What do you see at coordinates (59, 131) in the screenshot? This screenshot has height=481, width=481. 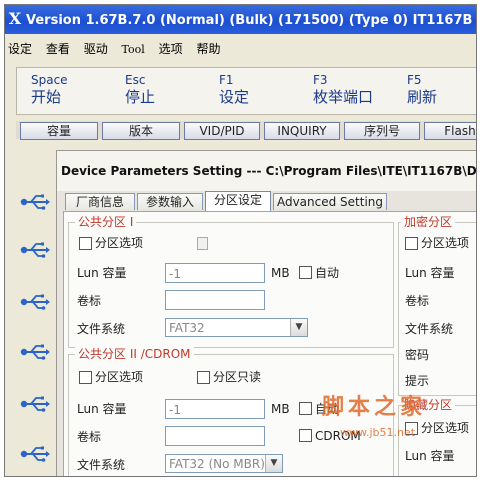 I see `column-capacity: 容量` at bounding box center [59, 131].